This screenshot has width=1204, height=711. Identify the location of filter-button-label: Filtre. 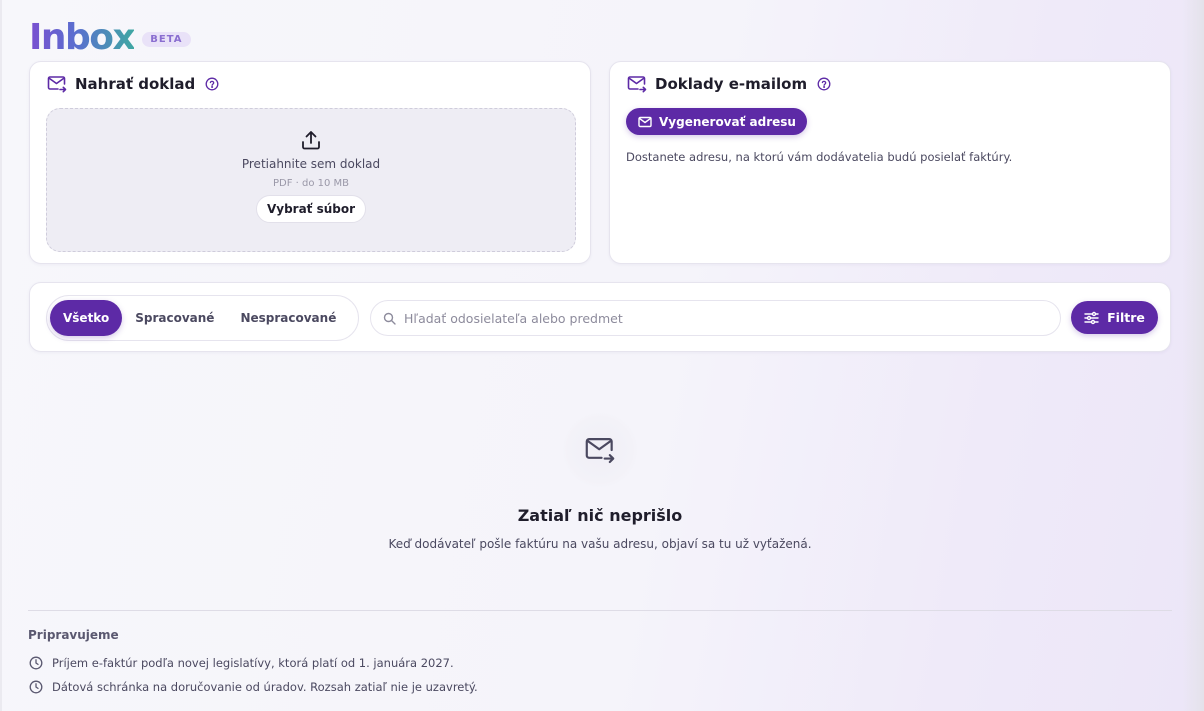
(1126, 317).